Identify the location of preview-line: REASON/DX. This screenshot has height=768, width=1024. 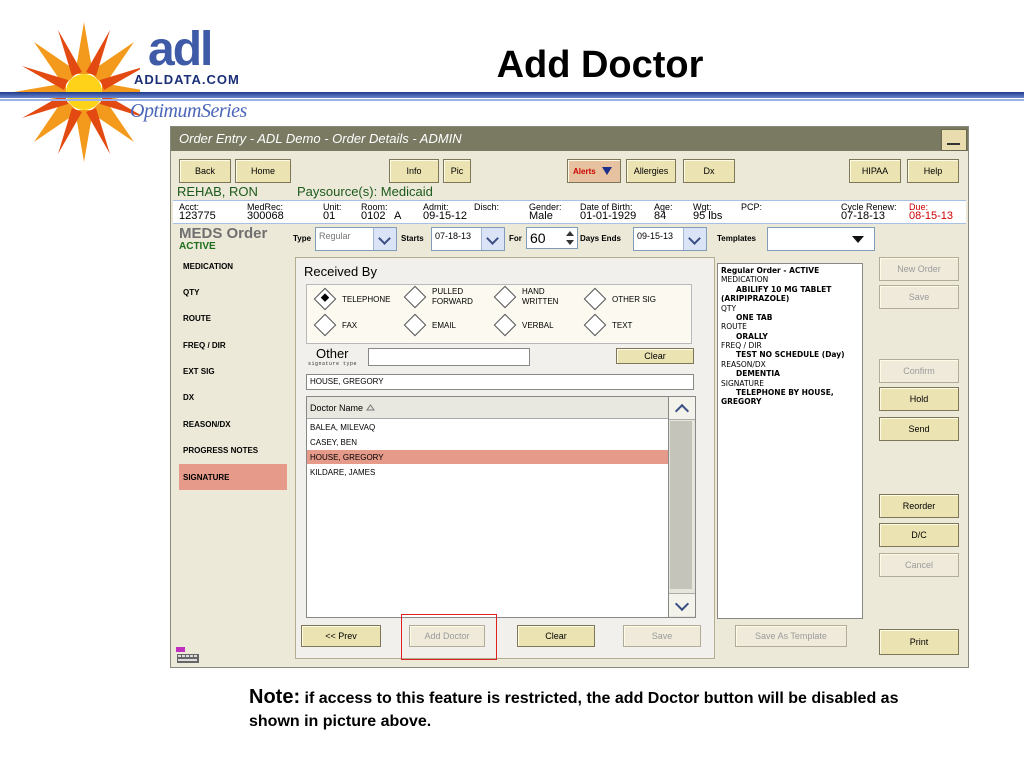
(743, 364).